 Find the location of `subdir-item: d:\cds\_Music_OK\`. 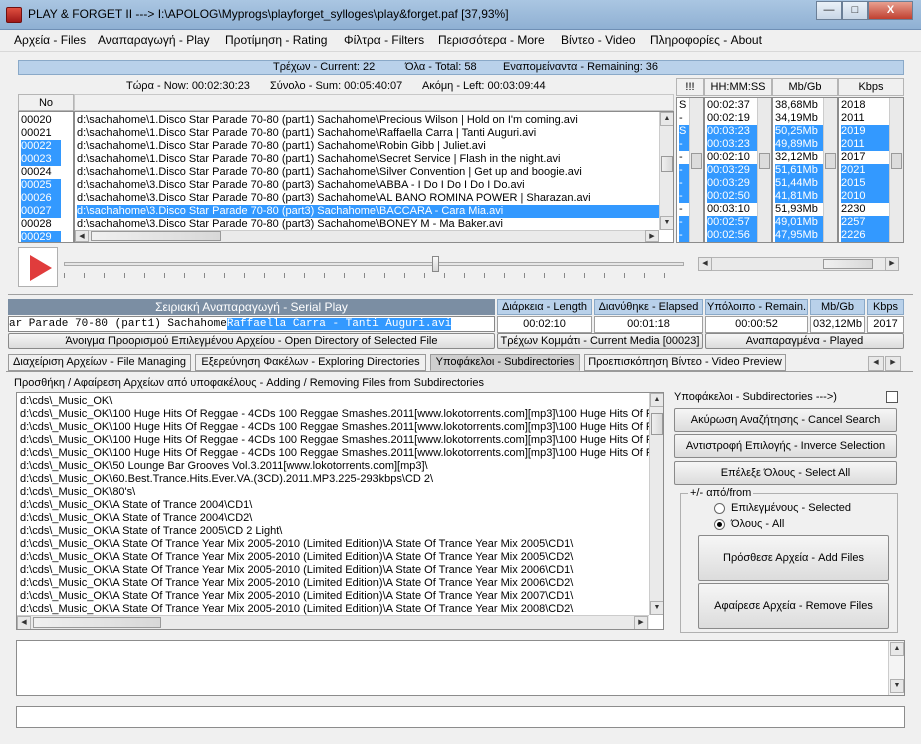

subdir-item: d:\cds\_Music_OK\ is located at coordinates (335, 401).